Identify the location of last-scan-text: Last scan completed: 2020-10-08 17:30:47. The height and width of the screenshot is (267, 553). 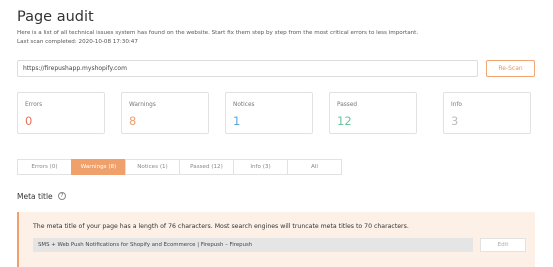
(77, 41).